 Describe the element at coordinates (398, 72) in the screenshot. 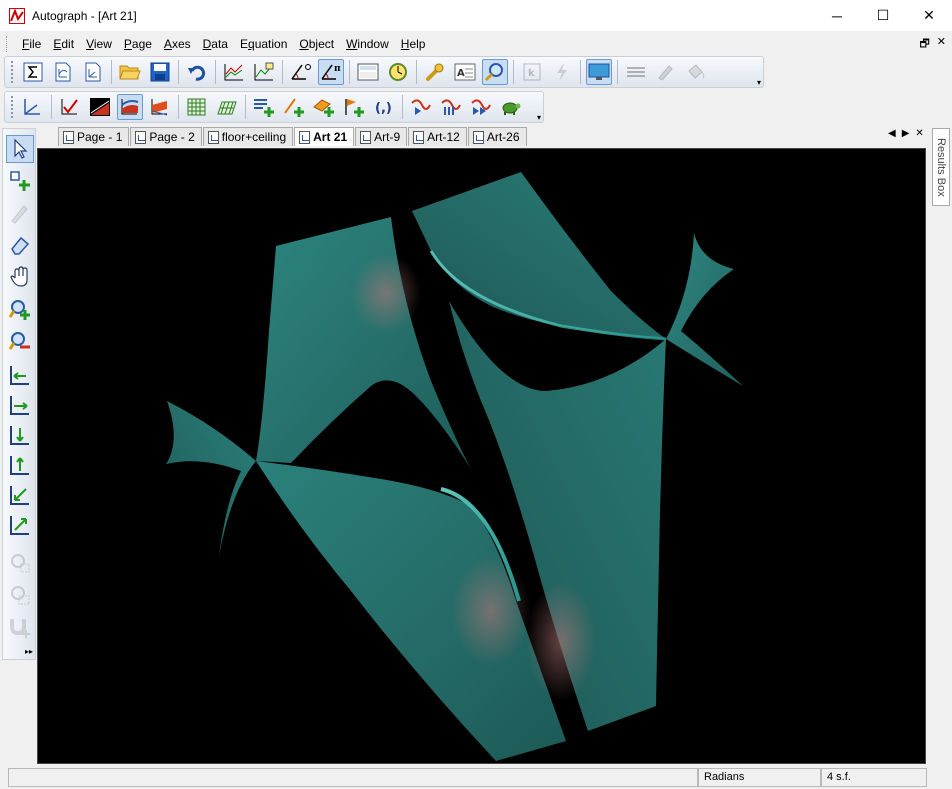

I see `animation-controller-icon` at that location.